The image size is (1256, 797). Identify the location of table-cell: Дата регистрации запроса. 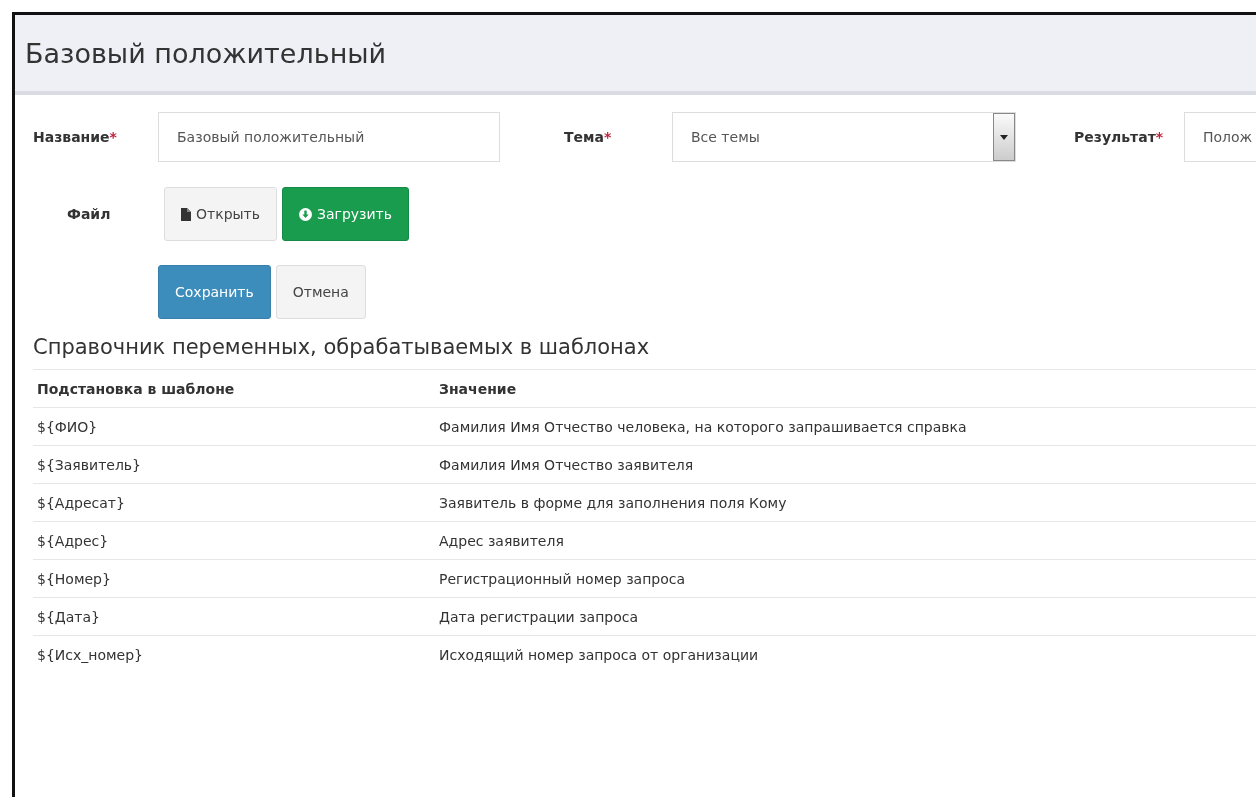
(845, 616).